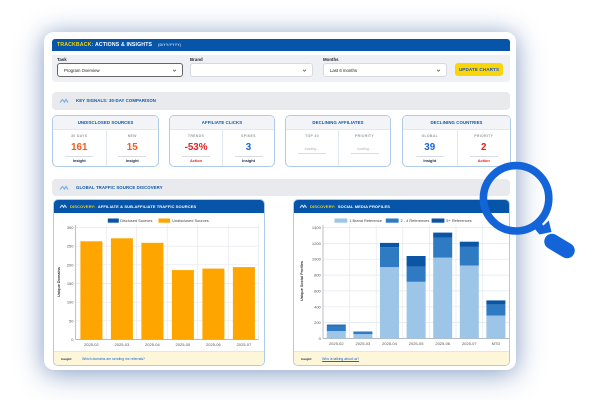 Image resolution: width=600 pixels, height=400 pixels. Describe the element at coordinates (317, 243) in the screenshot. I see `svg-text: 1200` at that location.